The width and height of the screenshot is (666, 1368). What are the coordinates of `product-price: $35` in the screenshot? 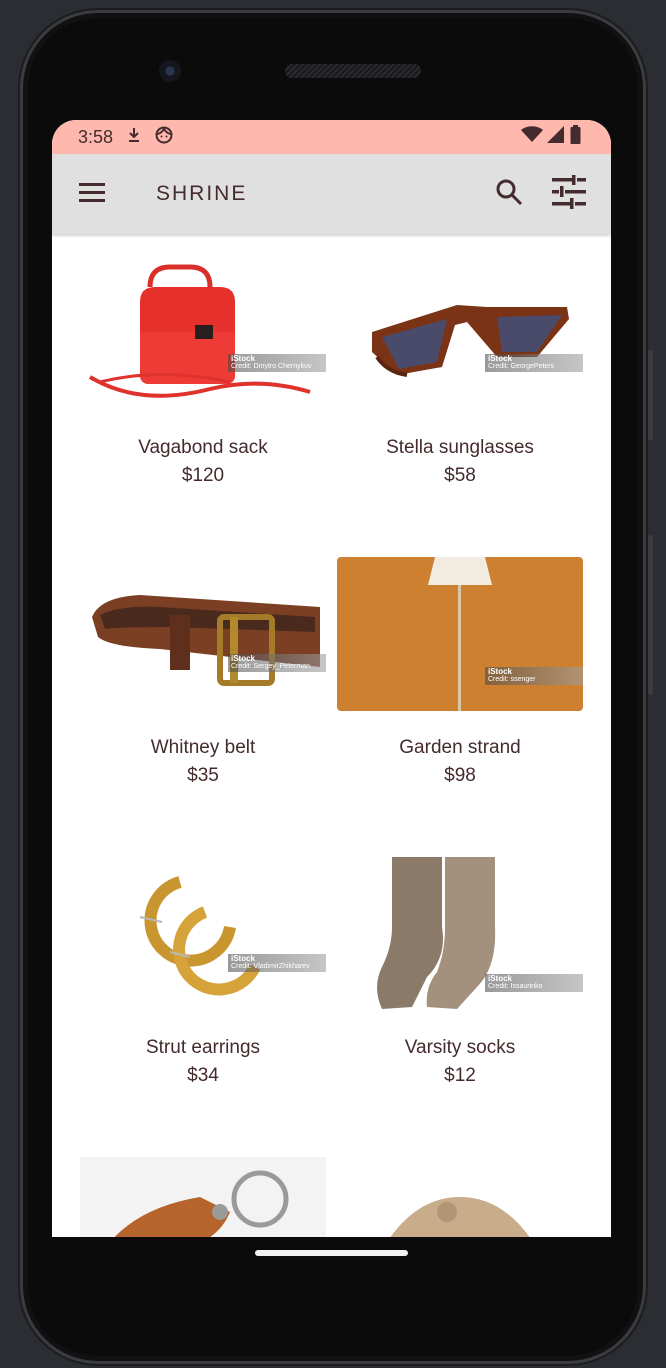 It's located at (203, 775).